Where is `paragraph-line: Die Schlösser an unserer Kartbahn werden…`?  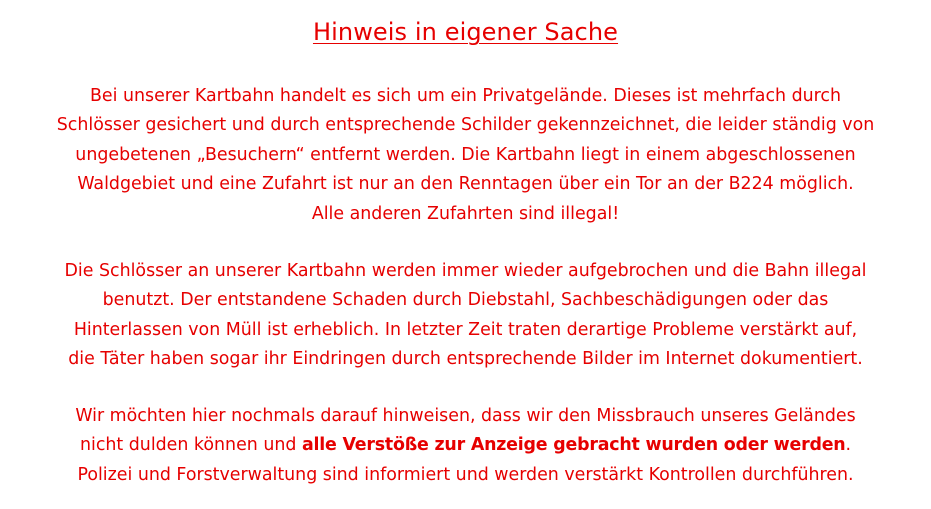
paragraph-line: Die Schlösser an unserer Kartbahn werden… is located at coordinates (465, 271).